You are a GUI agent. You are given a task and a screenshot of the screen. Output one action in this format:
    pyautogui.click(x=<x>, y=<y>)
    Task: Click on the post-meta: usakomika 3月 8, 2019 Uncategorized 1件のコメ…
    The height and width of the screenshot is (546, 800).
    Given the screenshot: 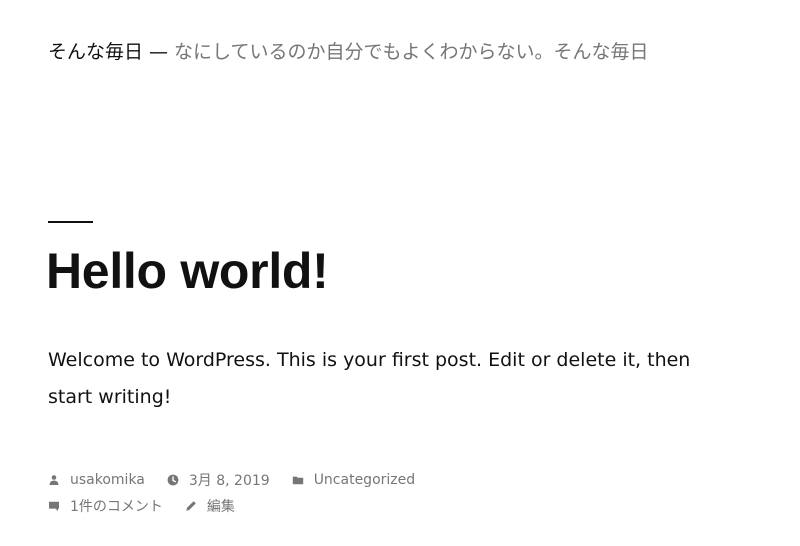 What is the action you would take?
    pyautogui.click(x=398, y=493)
    